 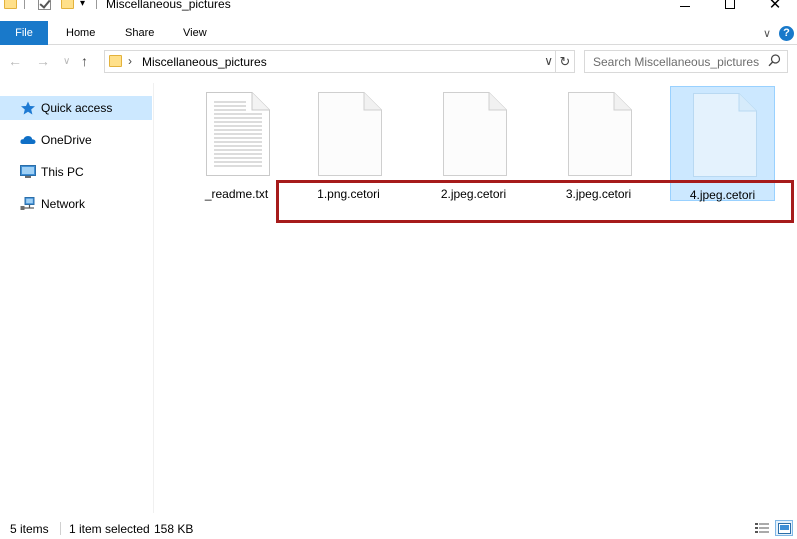 I want to click on nav-item-onedrive: OneDrive, so click(x=76, y=140).